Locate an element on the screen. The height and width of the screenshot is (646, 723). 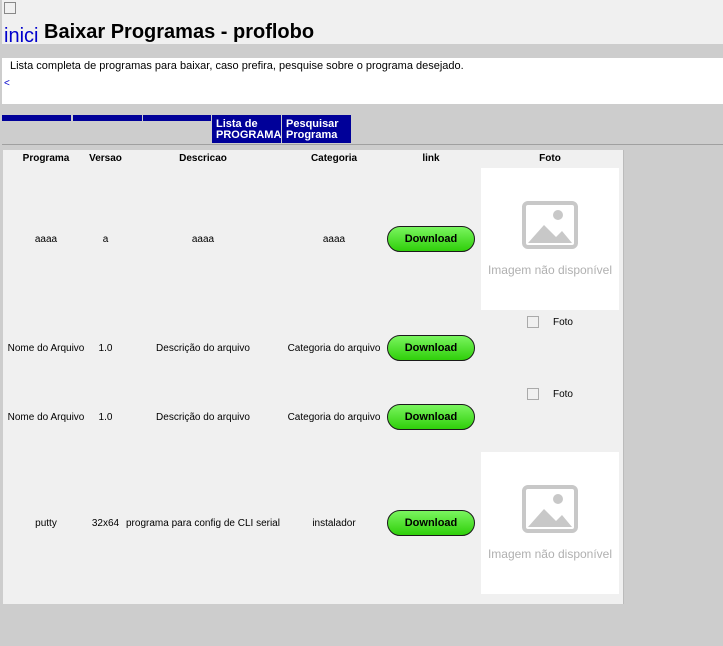
back-link: < is located at coordinates (7, 83).